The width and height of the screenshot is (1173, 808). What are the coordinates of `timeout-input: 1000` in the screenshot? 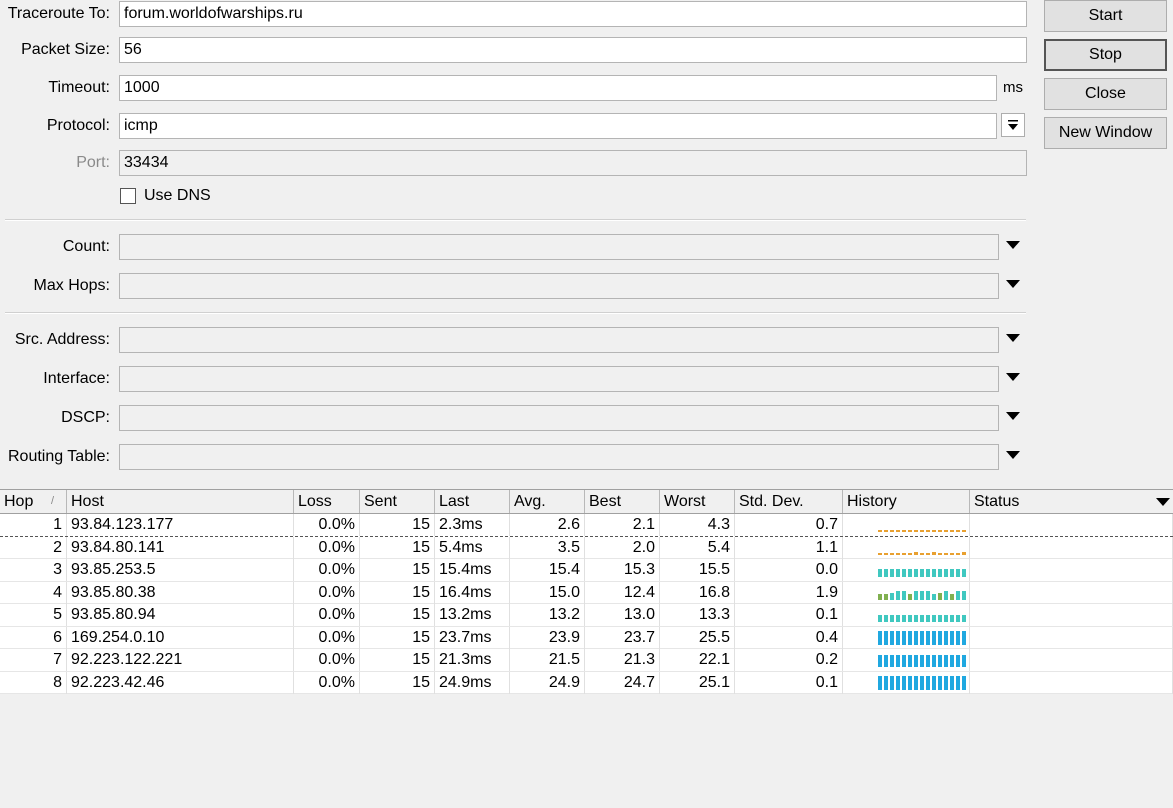 It's located at (558, 88).